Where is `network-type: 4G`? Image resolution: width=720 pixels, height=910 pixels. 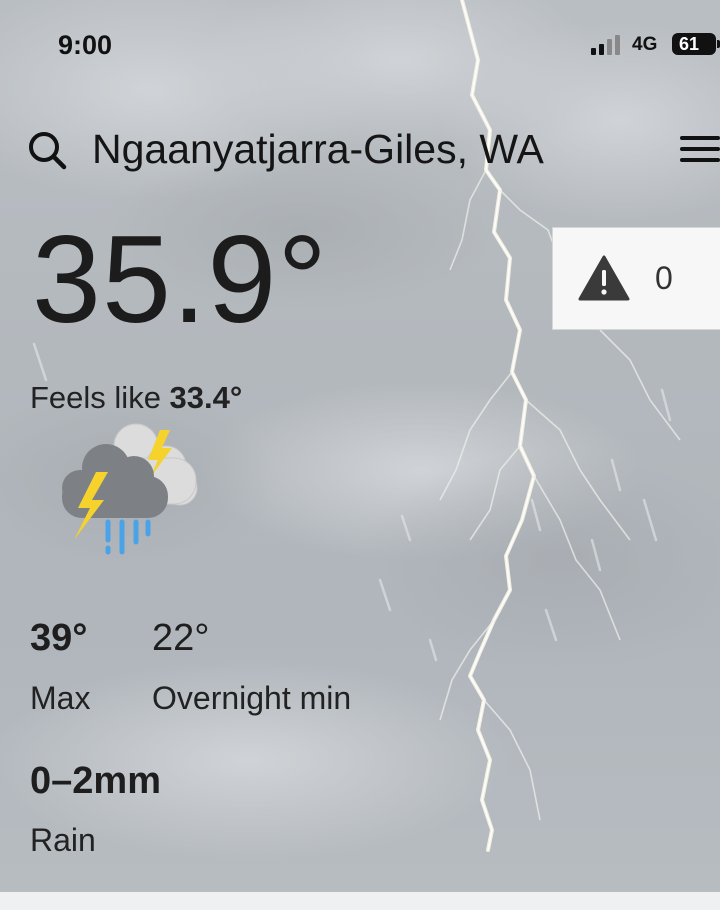
network-type: 4G is located at coordinates (645, 44).